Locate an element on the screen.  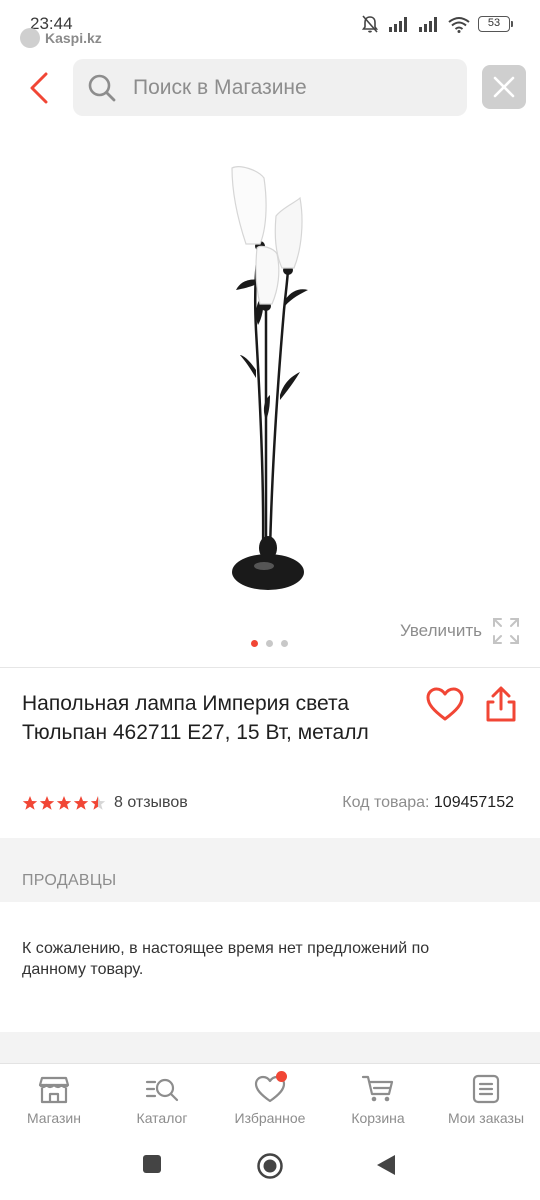
orders-icon is located at coordinates (486, 1089).